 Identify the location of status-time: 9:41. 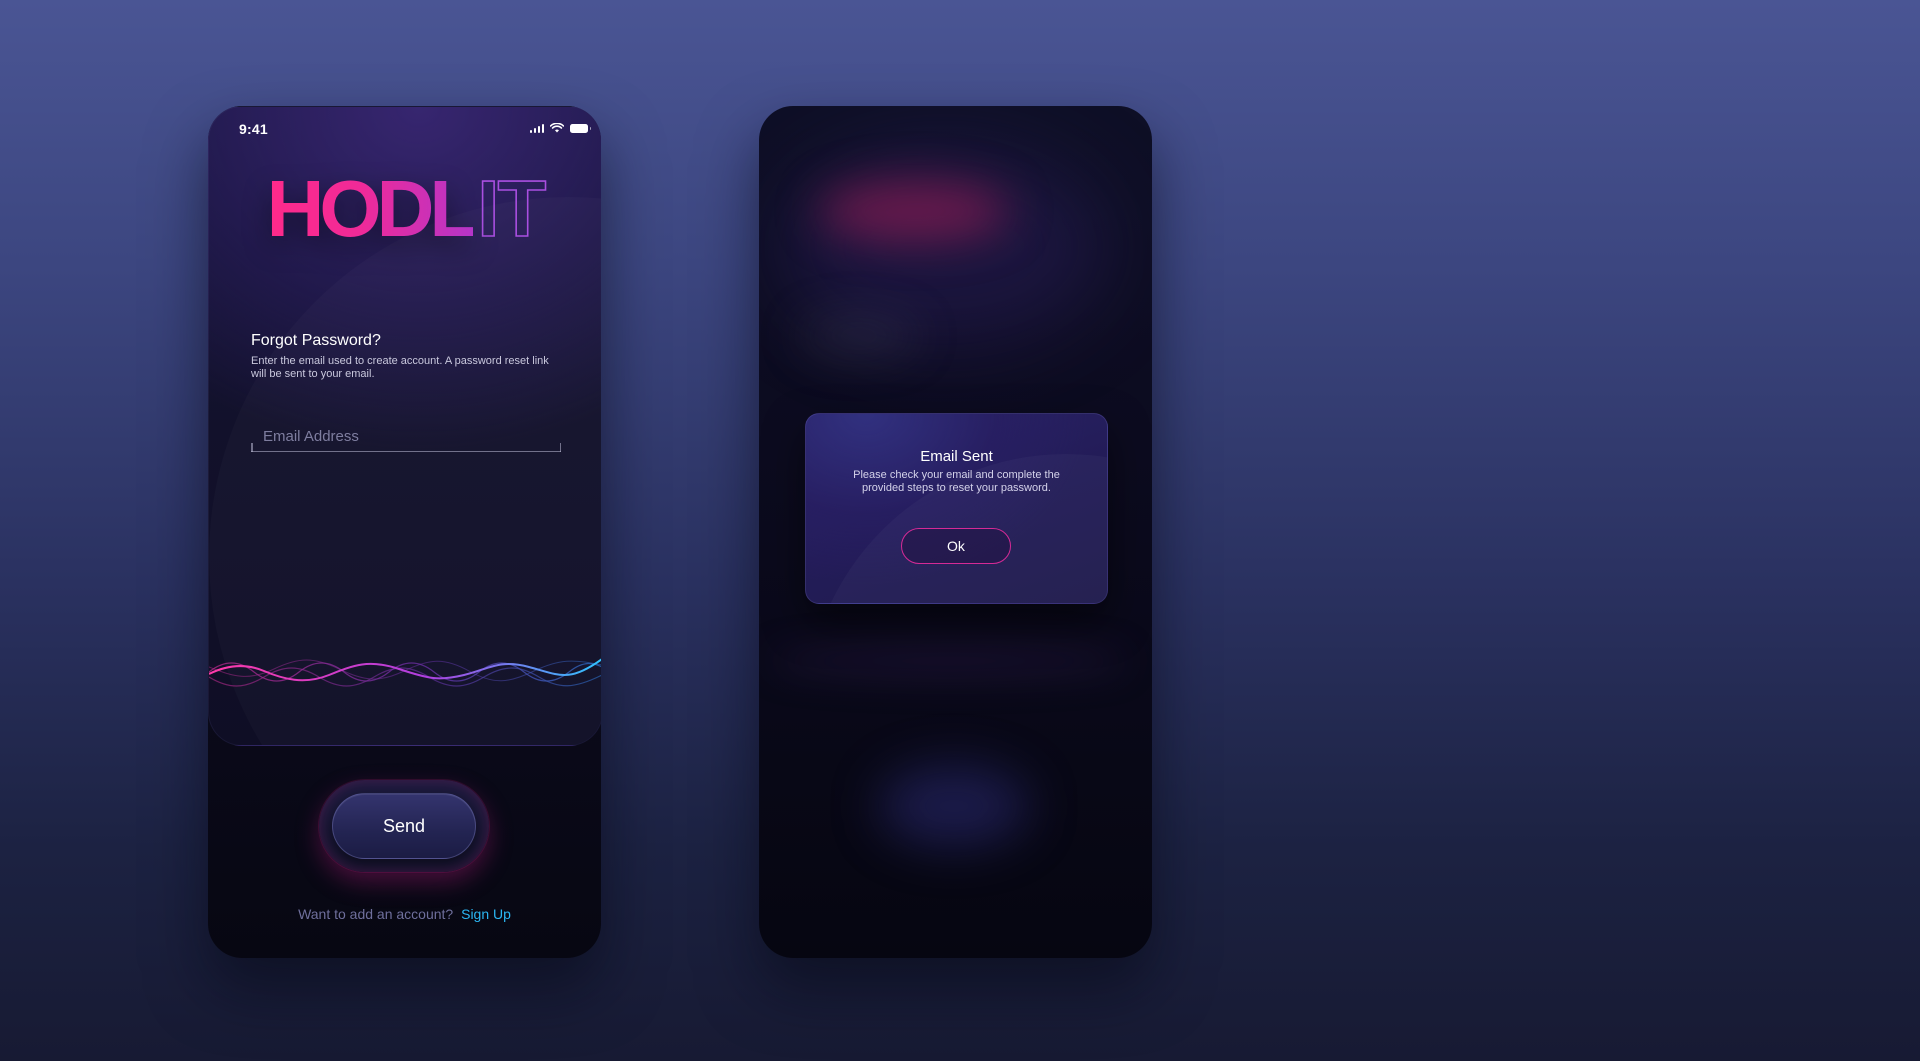
(253, 129).